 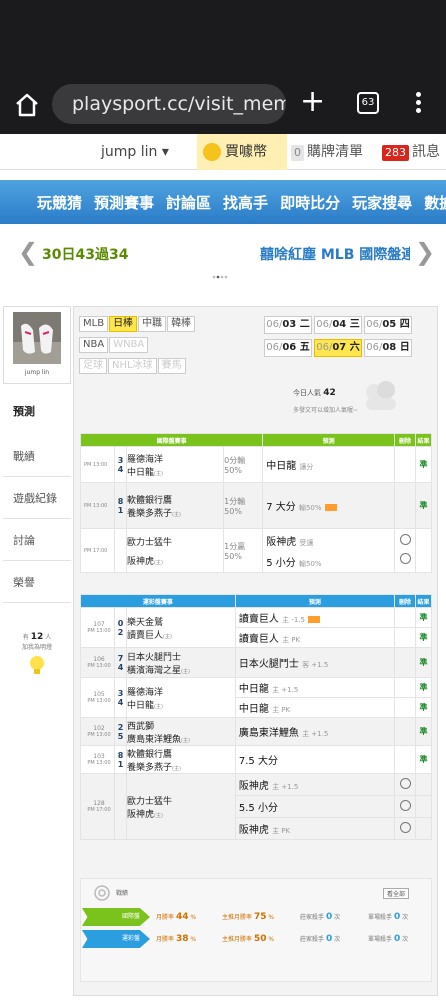 What do you see at coordinates (388, 325) in the screenshot?
I see `date-tab: 06/05 四` at bounding box center [388, 325].